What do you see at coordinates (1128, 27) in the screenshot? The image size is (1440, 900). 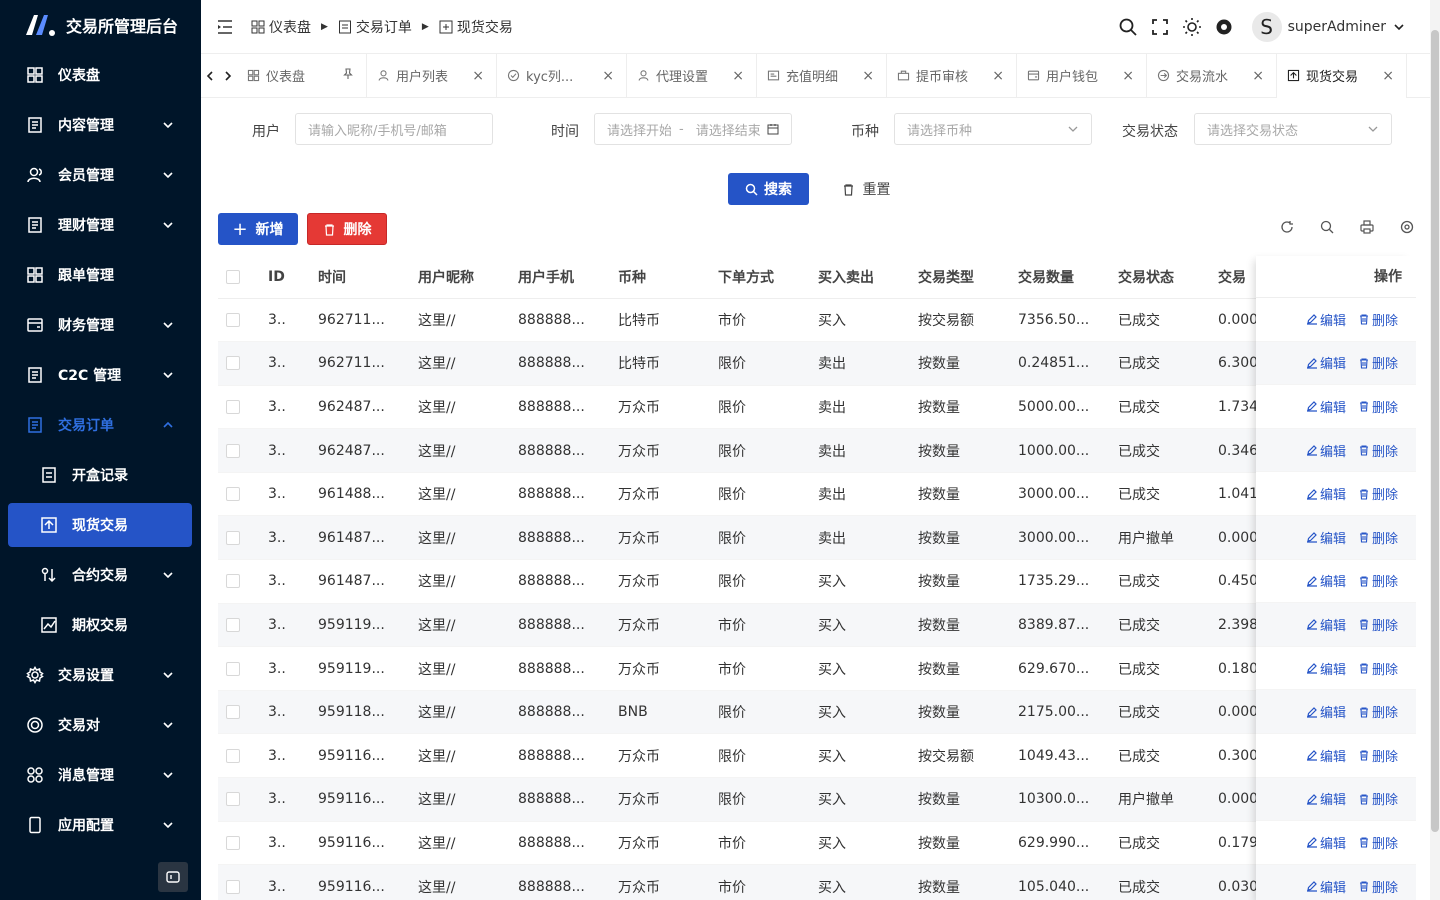 I see `search-icon` at bounding box center [1128, 27].